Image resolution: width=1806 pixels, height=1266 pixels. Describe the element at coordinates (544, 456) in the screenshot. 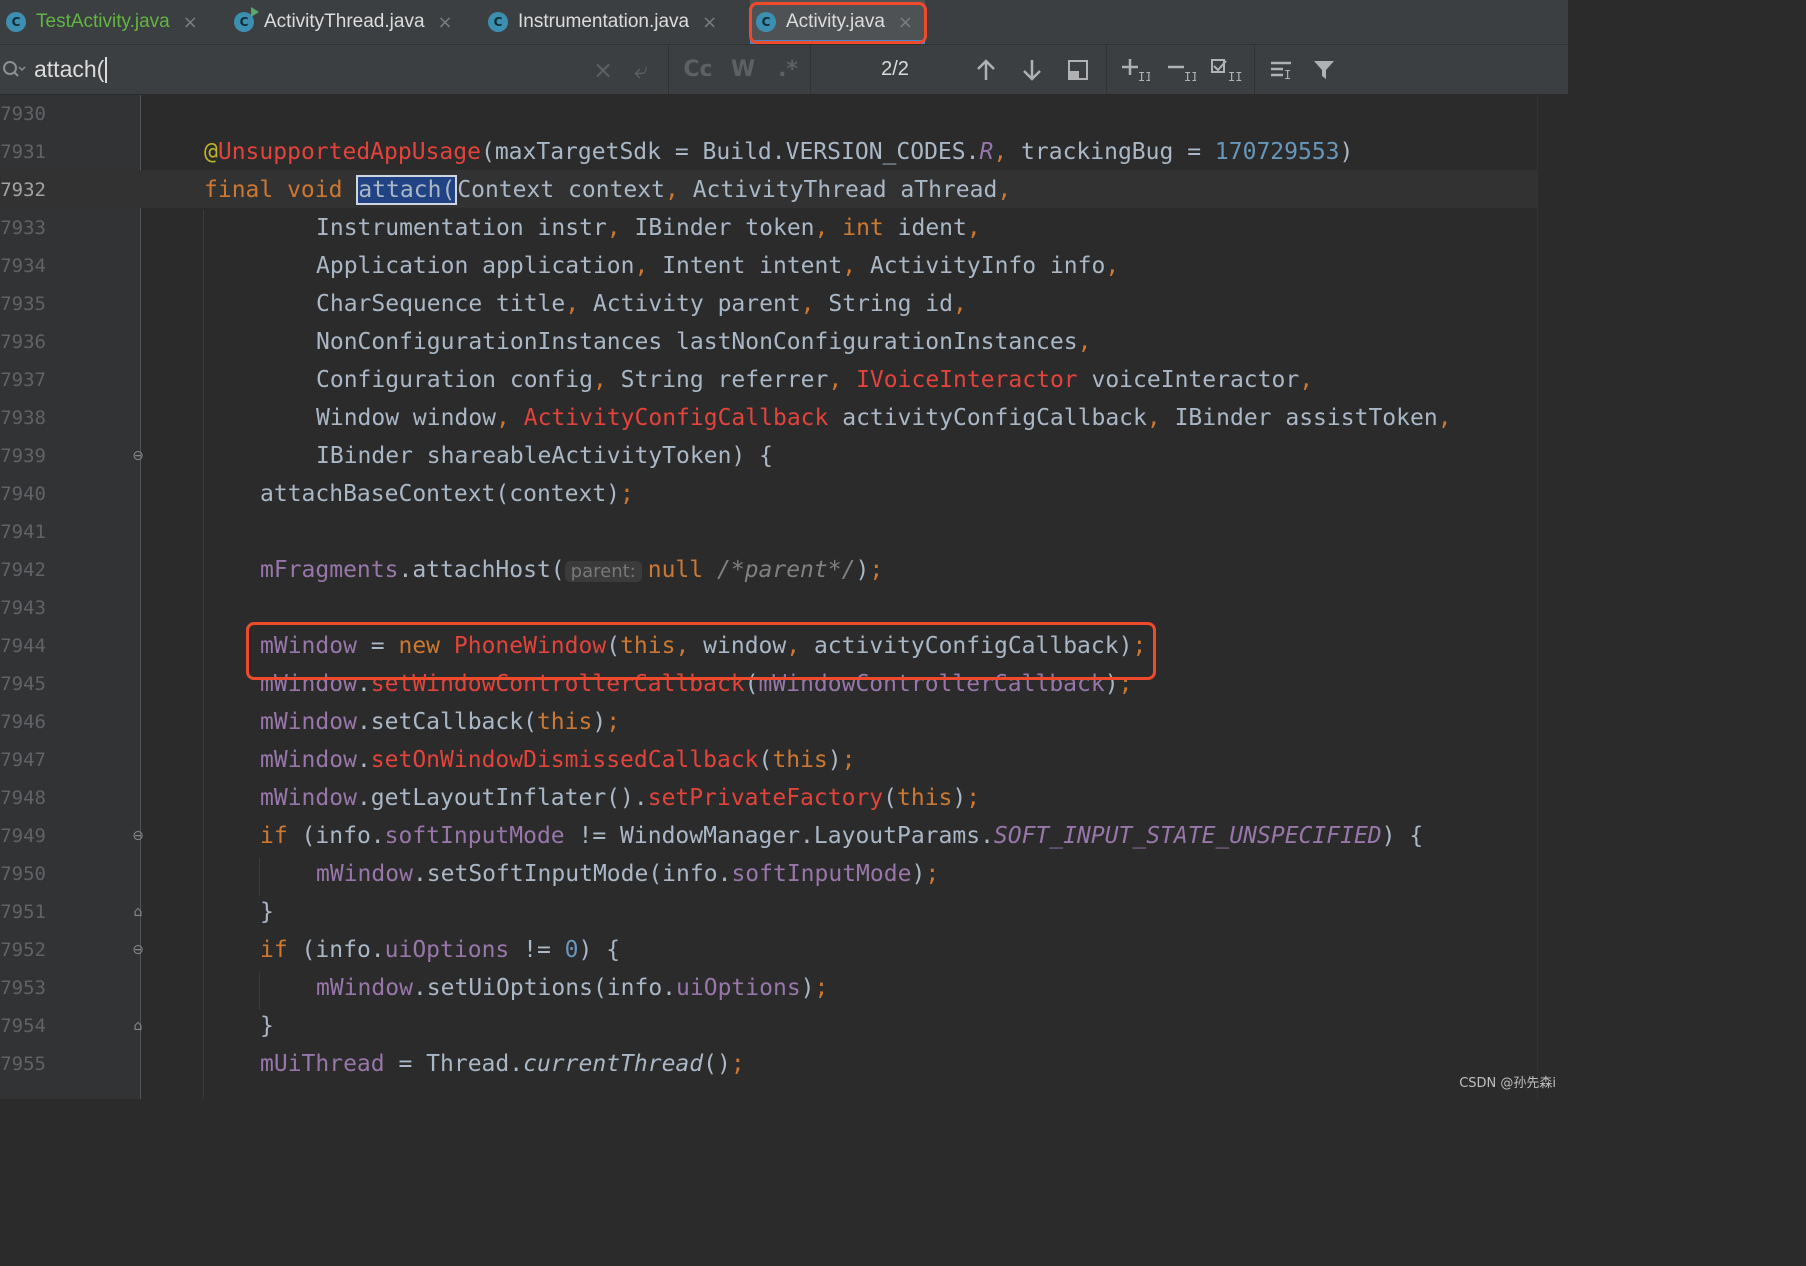

I see `code-text: IBinder shareableActivityToken) {` at that location.